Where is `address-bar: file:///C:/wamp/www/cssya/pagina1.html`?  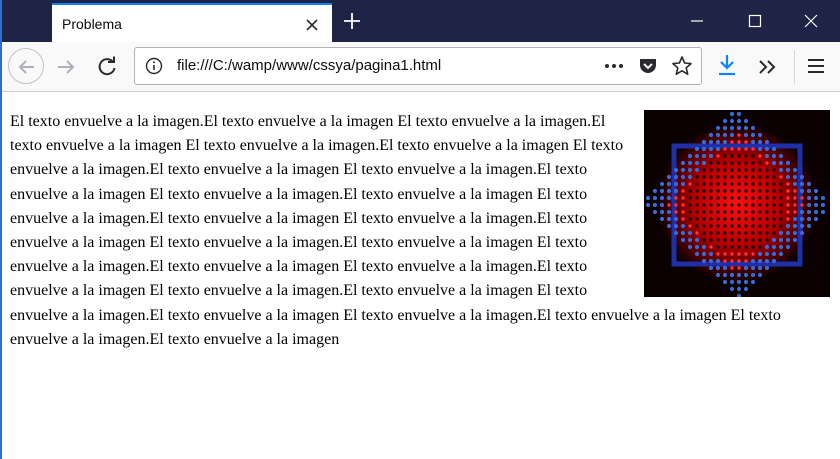 address-bar: file:///C:/wamp/www/cssya/pagina1.html is located at coordinates (418, 66).